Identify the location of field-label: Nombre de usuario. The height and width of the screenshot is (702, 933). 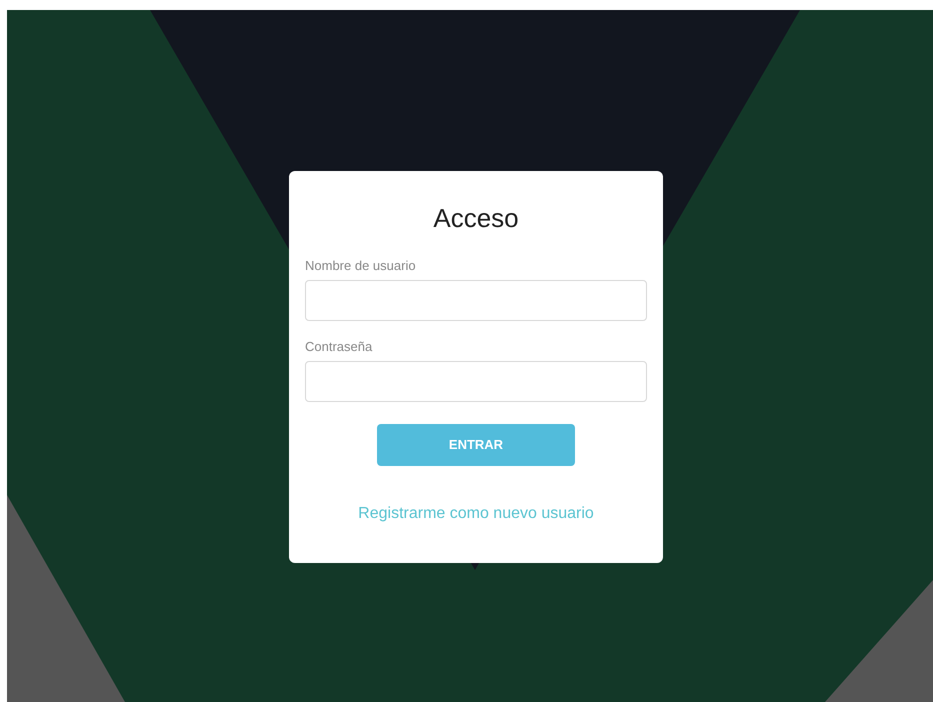
(361, 265).